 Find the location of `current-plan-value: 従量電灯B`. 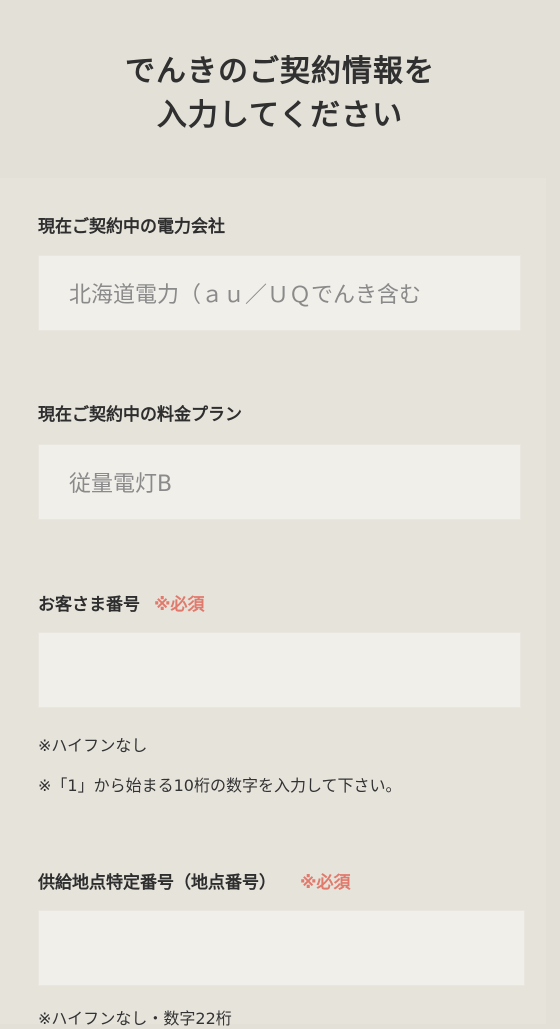

current-plan-value: 従量電灯B is located at coordinates (121, 484).